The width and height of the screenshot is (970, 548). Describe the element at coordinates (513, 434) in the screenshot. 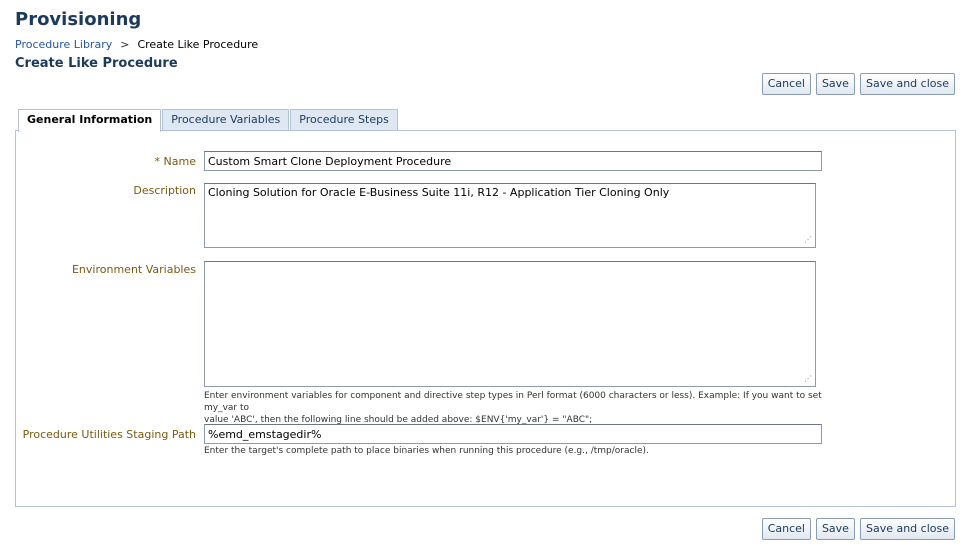

I see `staging-path-input` at that location.